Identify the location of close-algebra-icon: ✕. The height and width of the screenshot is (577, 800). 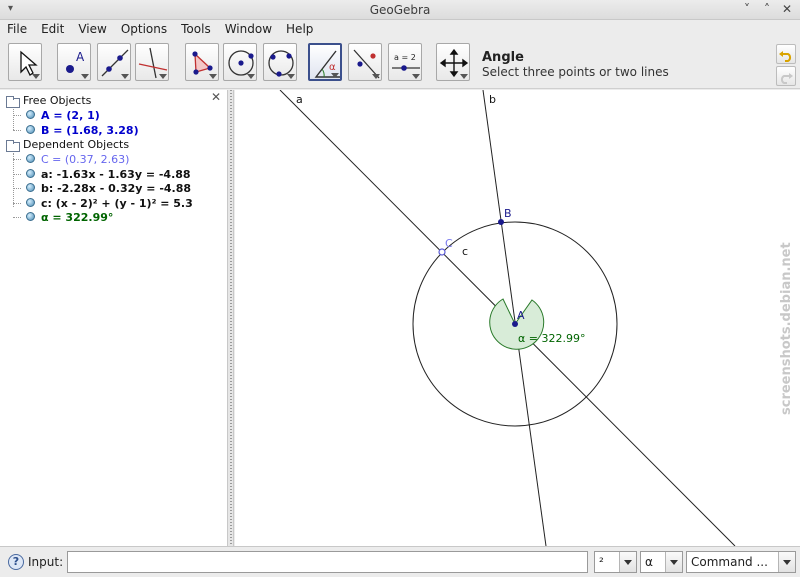
(216, 97).